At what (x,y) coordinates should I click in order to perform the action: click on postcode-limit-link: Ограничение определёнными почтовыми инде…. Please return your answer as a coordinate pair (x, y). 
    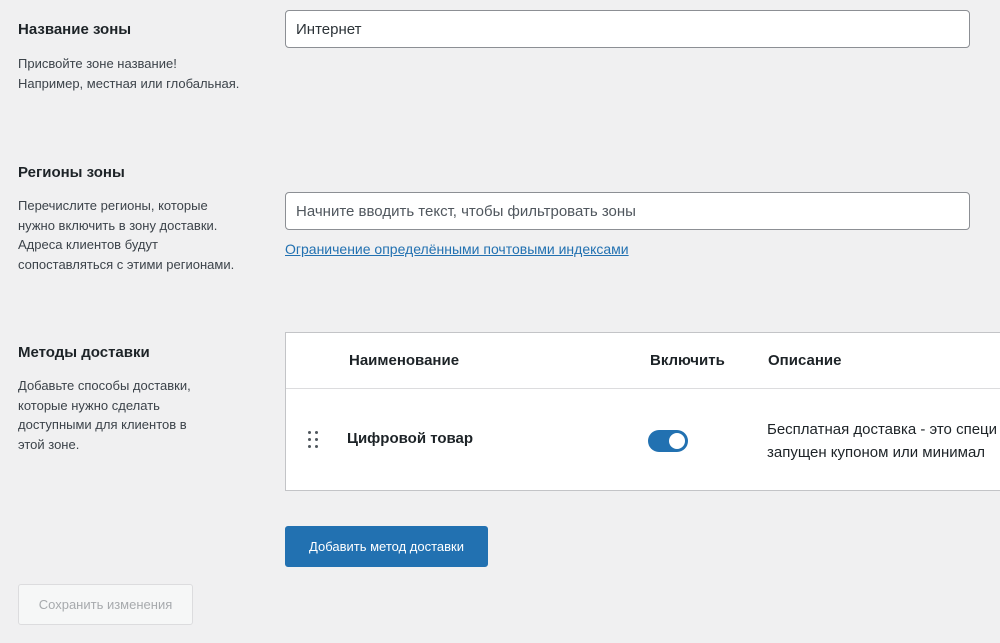
    Looking at the image, I should click on (457, 249).